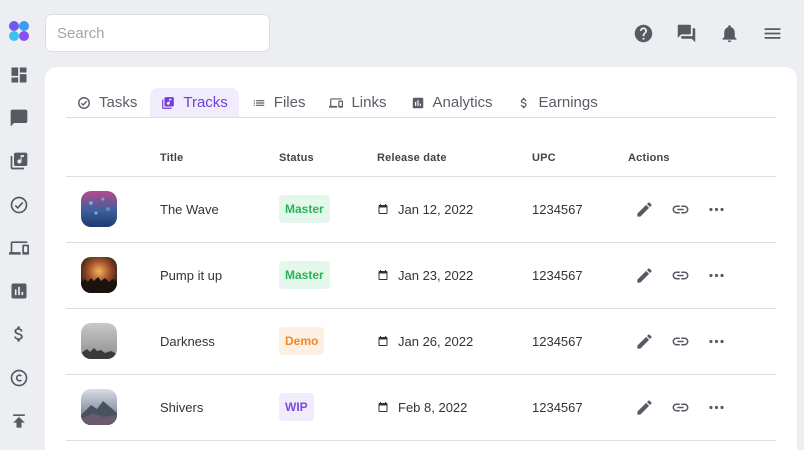 This screenshot has width=804, height=450. I want to click on release-date: Jan 12, 2022, so click(454, 209).